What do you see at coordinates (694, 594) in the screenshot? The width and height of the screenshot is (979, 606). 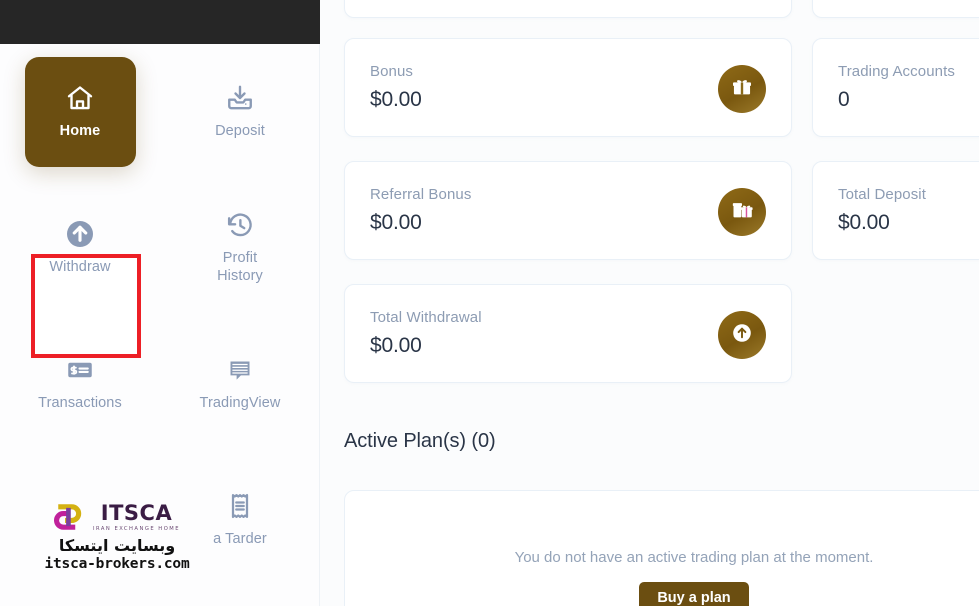 I see `buy-a-plan-button: Buy a plan` at bounding box center [694, 594].